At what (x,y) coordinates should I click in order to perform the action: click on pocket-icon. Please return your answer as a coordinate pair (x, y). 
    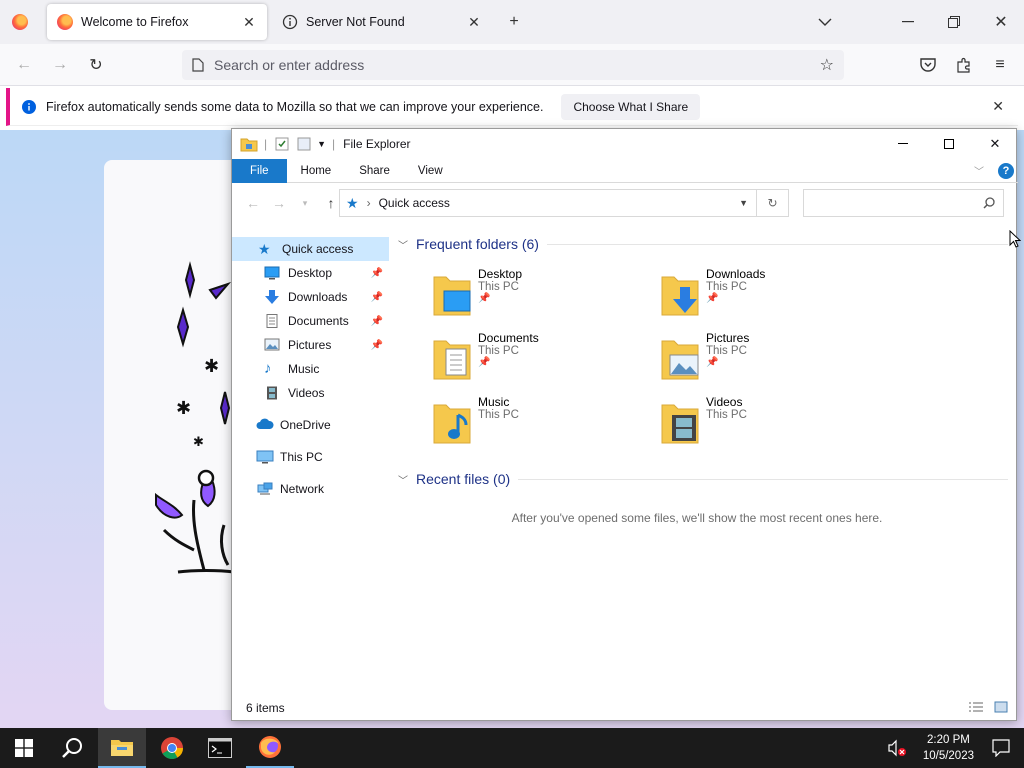
    Looking at the image, I should click on (928, 65).